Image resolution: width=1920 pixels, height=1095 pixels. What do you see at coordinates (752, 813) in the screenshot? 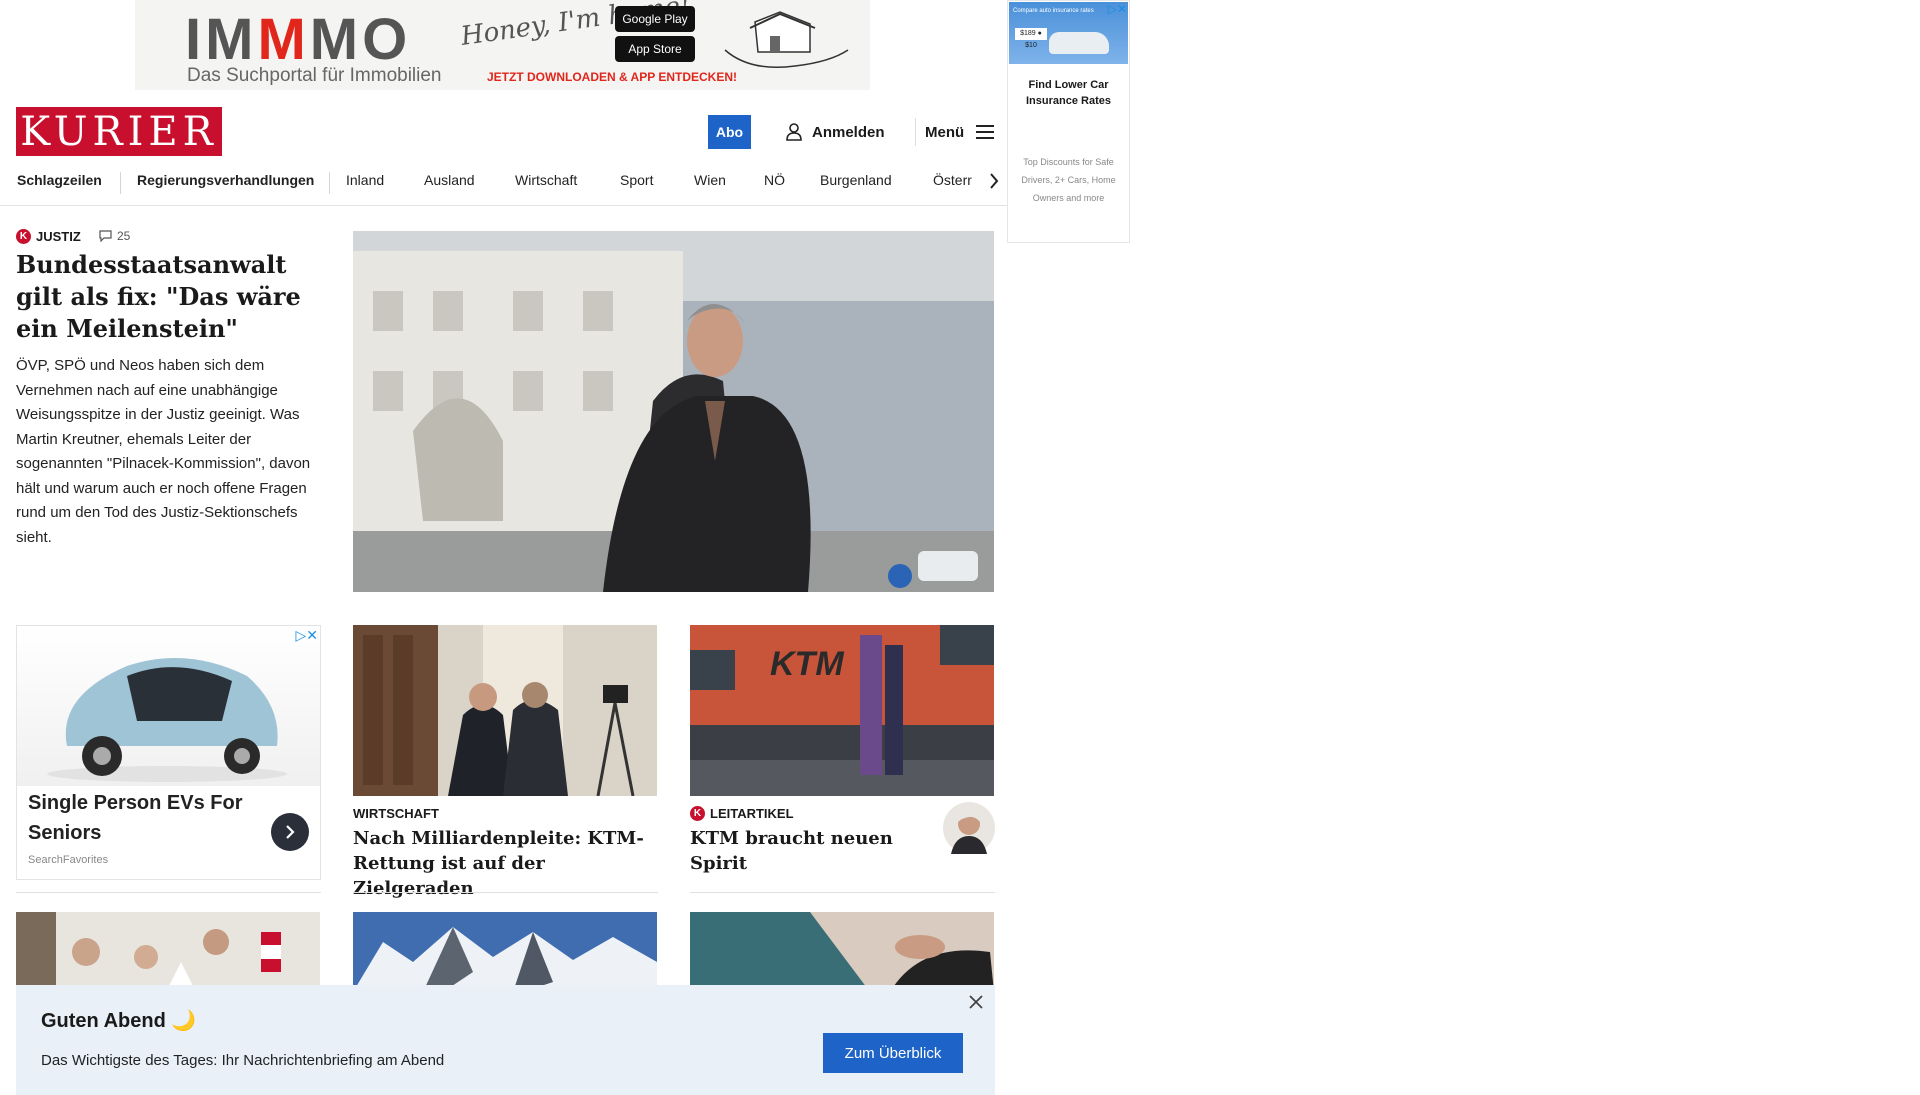
I see `card-category: LEITARTIKEL` at bounding box center [752, 813].